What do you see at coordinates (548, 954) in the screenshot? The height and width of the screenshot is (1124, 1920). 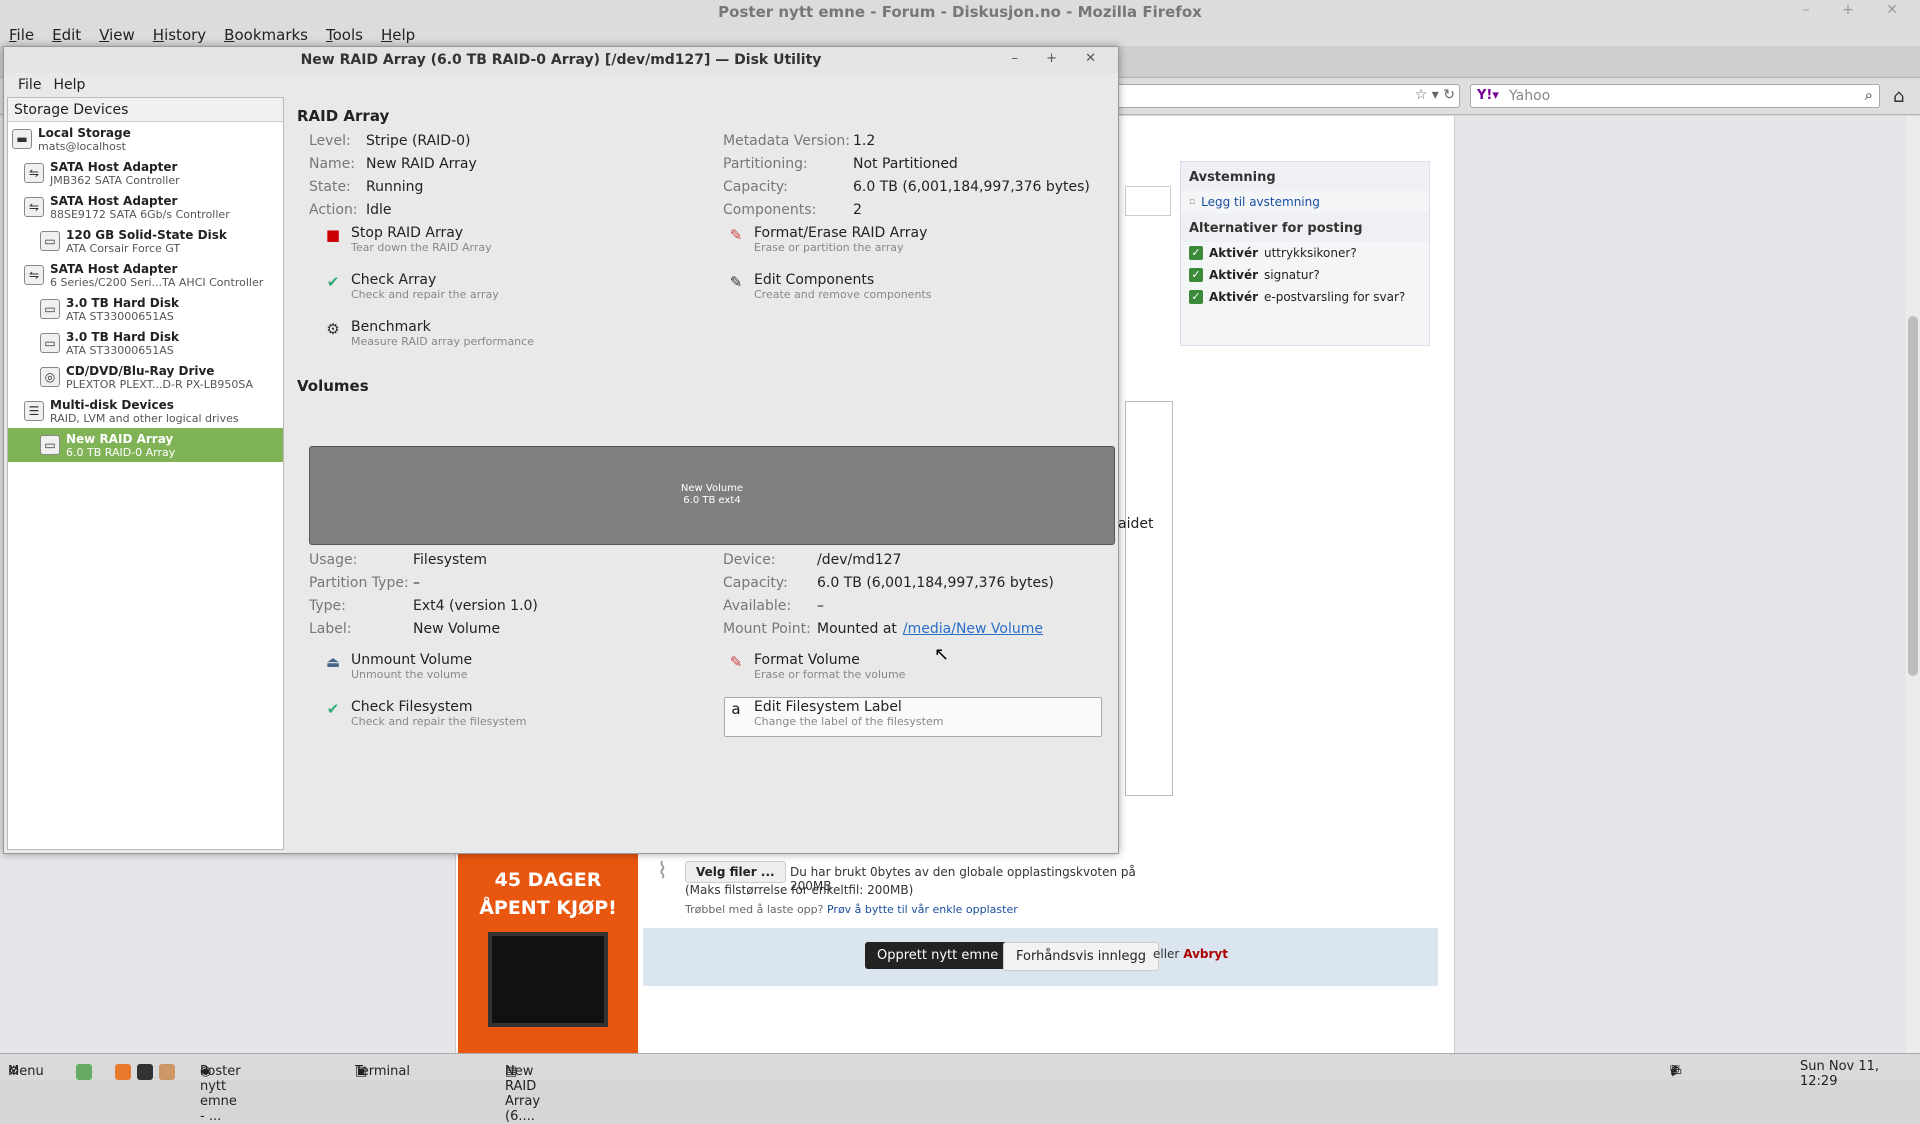 I see `ad-banner: 45 DAGER ÅPENT KJØP!` at bounding box center [548, 954].